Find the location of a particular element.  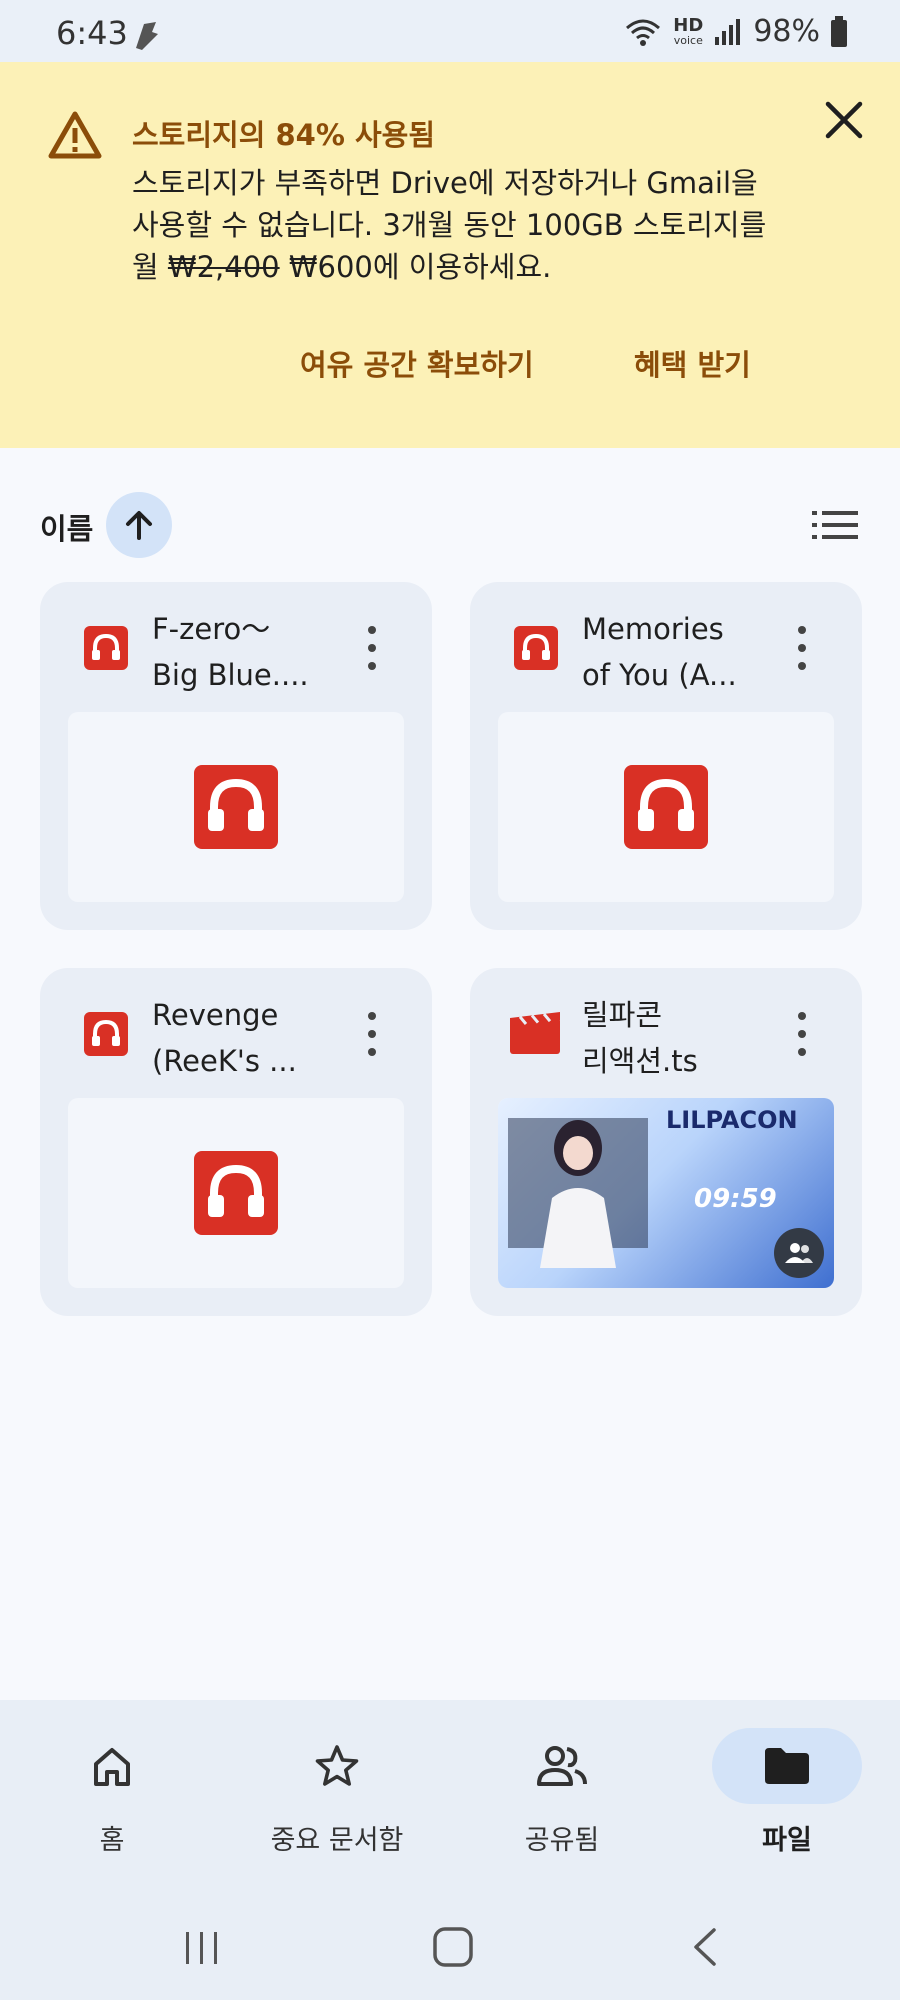

folder-icon is located at coordinates (787, 1766).